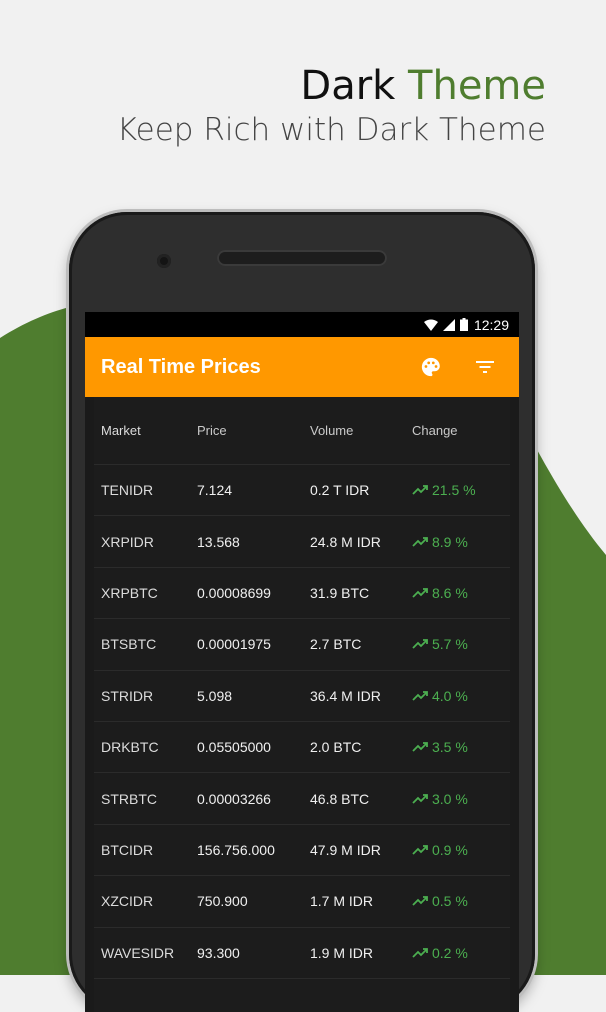 The height and width of the screenshot is (1012, 606). I want to click on change-value: 0.9 %, so click(450, 849).